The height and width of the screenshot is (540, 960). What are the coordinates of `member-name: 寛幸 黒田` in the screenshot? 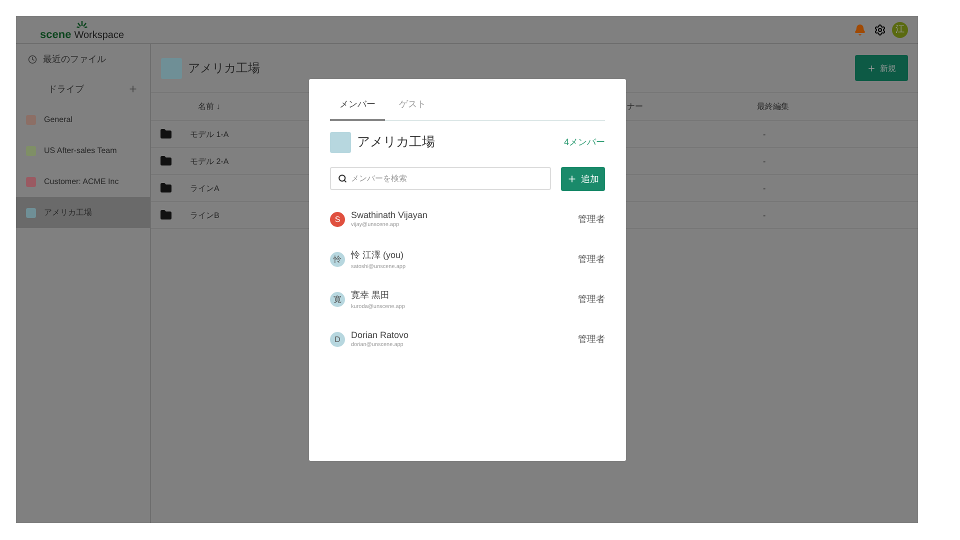 It's located at (371, 295).